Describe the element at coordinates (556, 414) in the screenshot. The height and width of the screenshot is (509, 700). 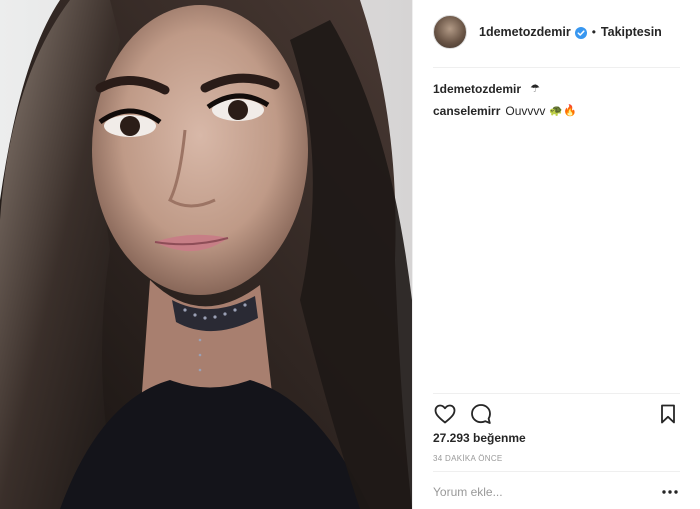
I see `action-bar` at that location.